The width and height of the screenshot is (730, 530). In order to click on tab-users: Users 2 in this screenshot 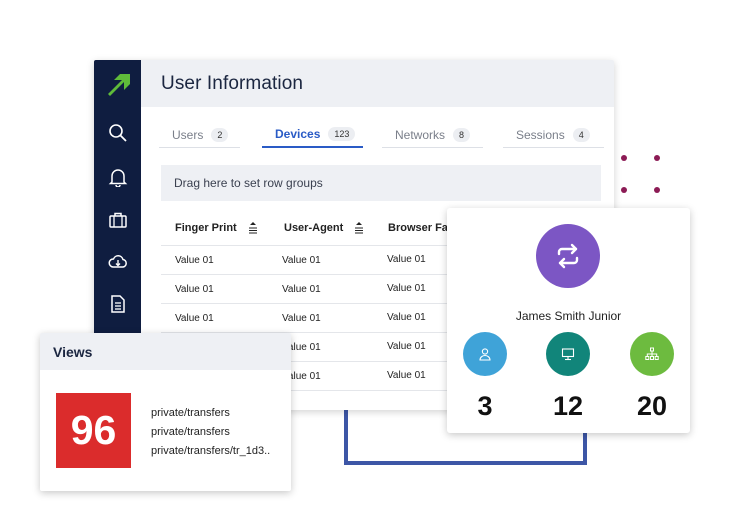, I will do `click(199, 135)`.